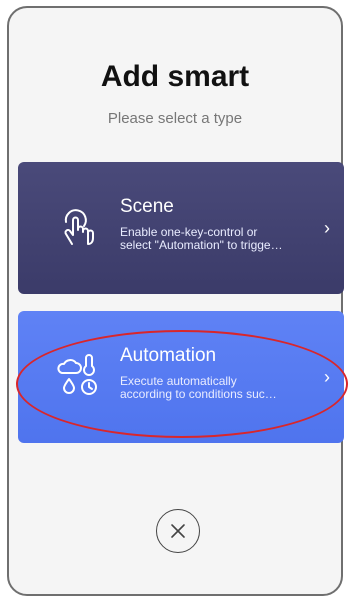 This screenshot has height=597, width=348. I want to click on close-button, so click(178, 531).